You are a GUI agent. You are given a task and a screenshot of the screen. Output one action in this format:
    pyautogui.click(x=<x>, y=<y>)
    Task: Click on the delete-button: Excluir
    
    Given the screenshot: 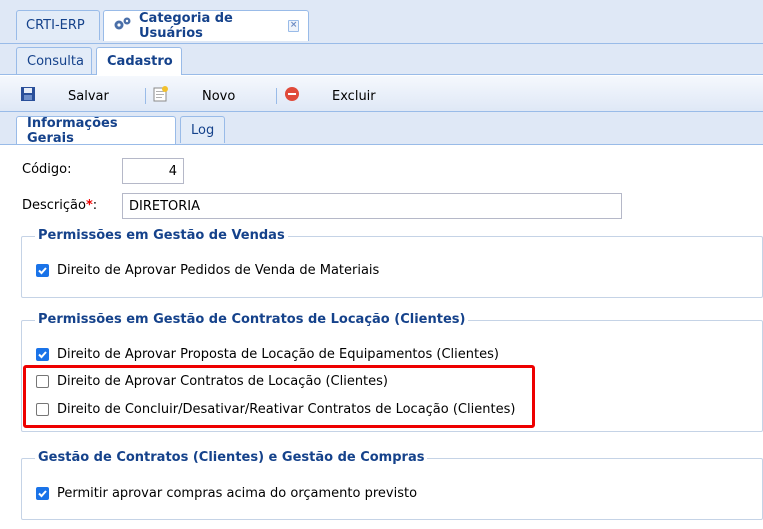 What is the action you would take?
    pyautogui.click(x=330, y=96)
    